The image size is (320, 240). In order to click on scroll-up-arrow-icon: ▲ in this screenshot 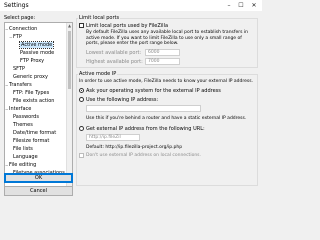, I will do `click(69, 25)`.